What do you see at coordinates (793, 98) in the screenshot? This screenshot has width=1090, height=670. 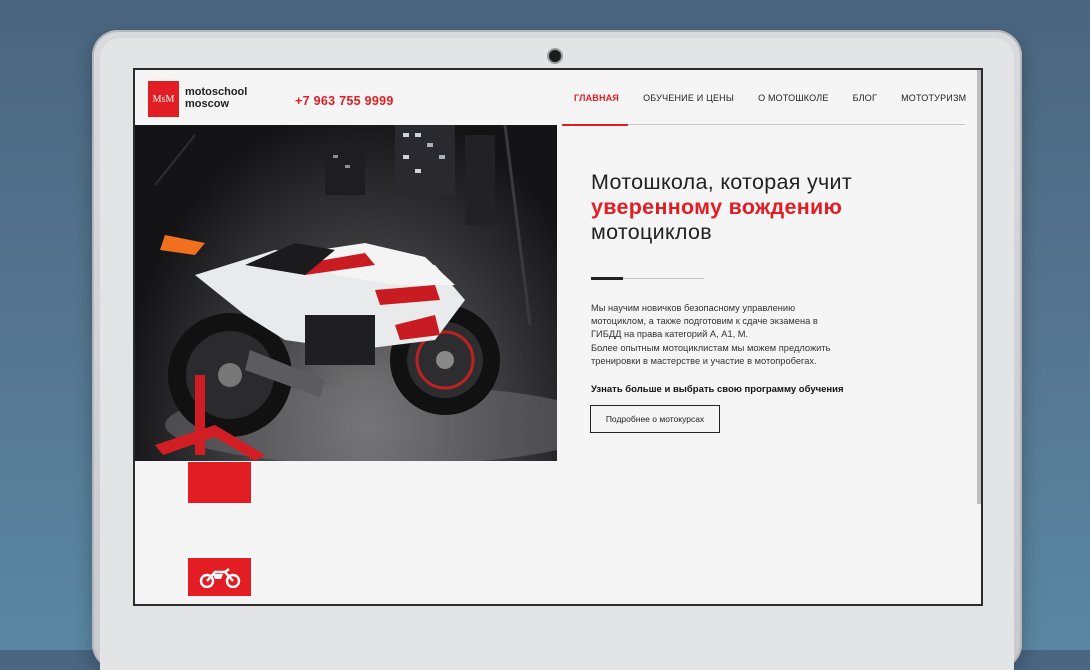 I see `nav-item-about: О МОТОШКОЛЕ` at bounding box center [793, 98].